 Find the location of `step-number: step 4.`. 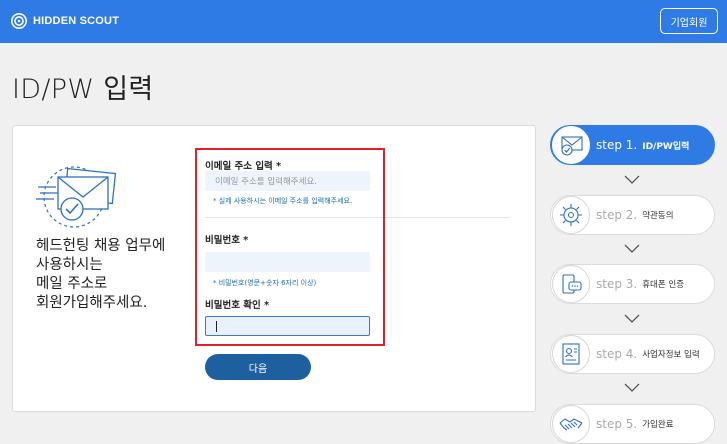

step-number: step 4. is located at coordinates (617, 354).